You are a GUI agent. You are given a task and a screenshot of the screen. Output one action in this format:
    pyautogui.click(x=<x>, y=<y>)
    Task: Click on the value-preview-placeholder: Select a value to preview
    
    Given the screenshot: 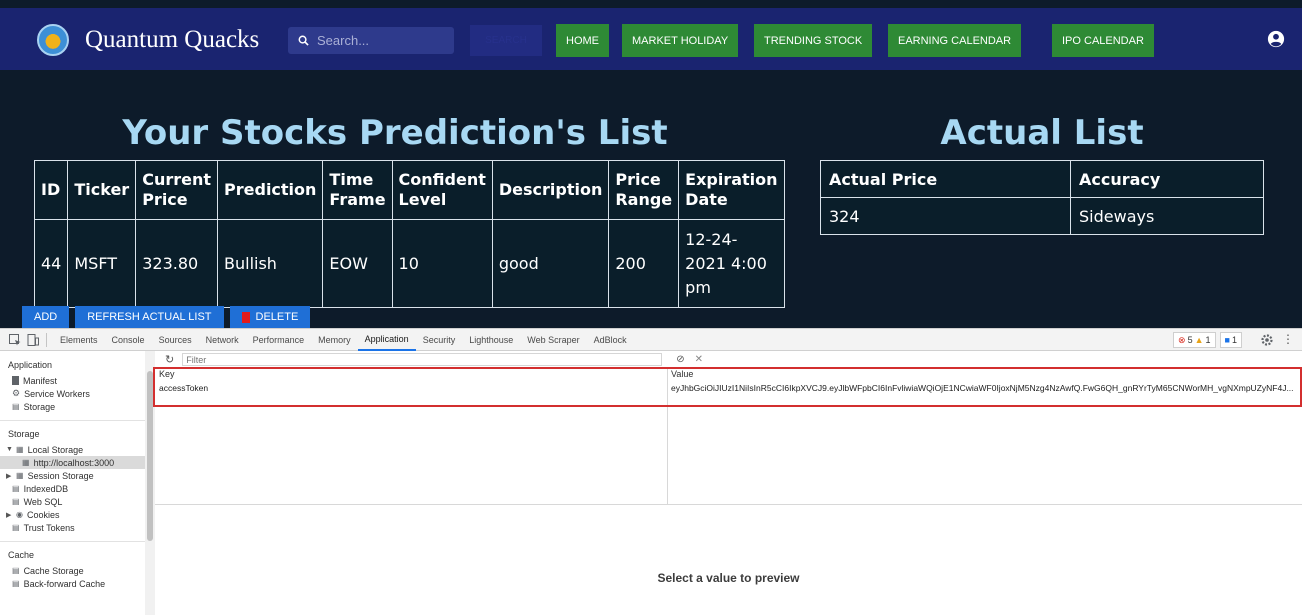 What is the action you would take?
    pyautogui.click(x=728, y=578)
    